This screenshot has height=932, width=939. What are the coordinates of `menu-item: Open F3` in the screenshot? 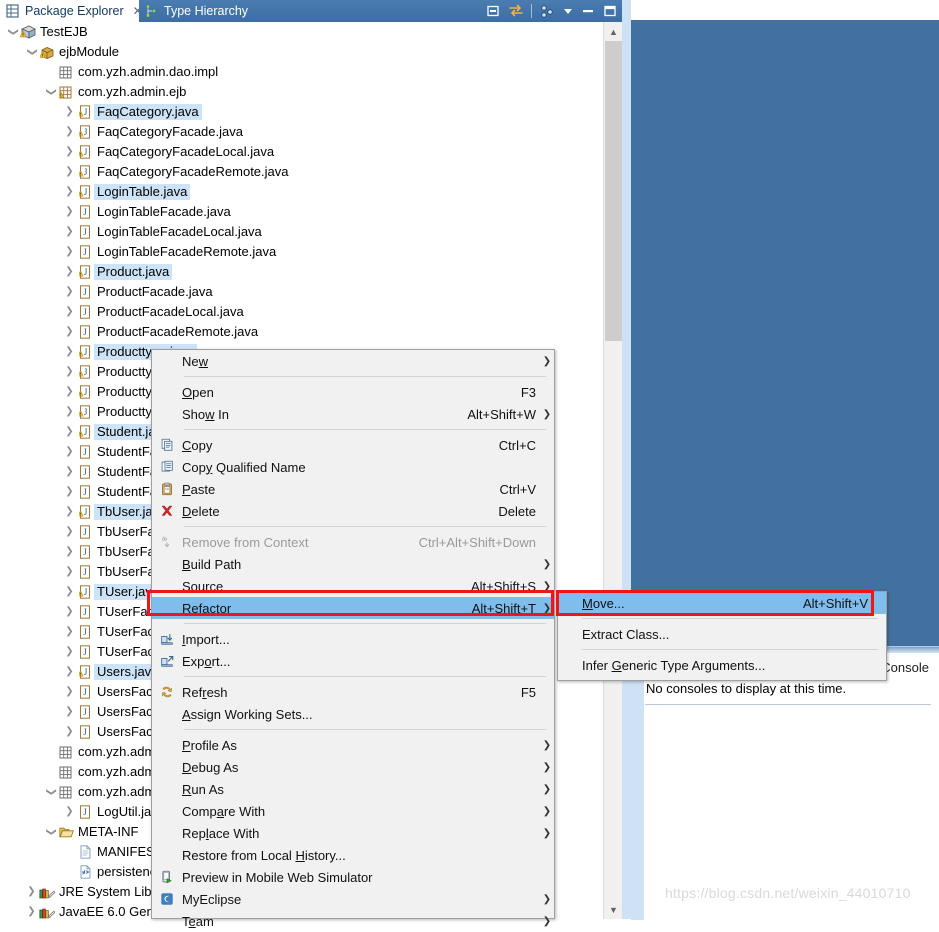 It's located at (353, 392).